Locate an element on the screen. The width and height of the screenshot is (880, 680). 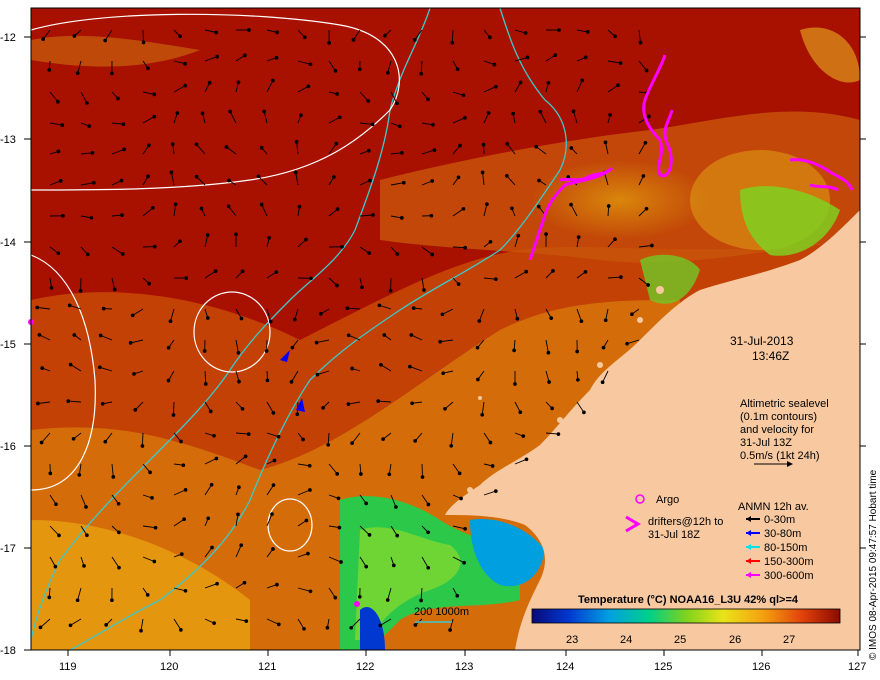
altimetry-line: and velocity for is located at coordinates (777, 430).